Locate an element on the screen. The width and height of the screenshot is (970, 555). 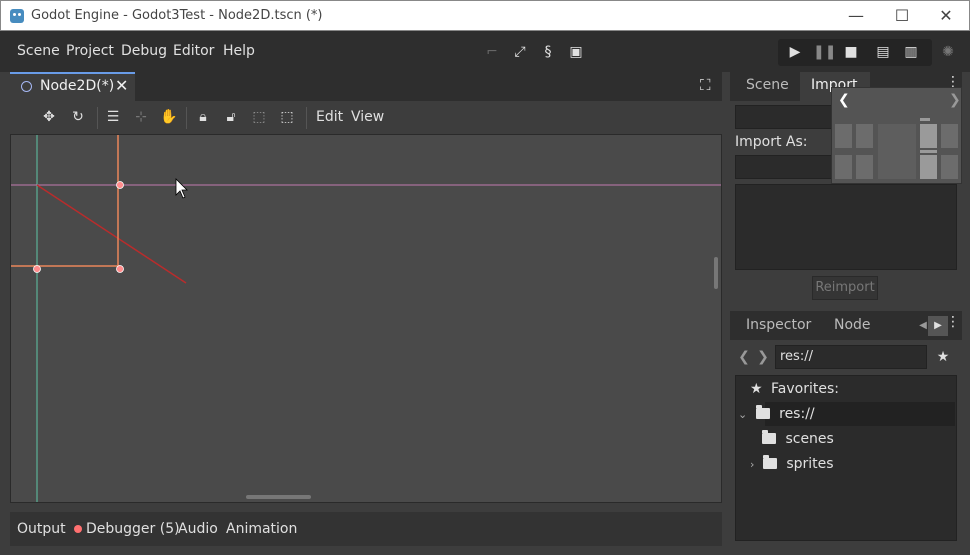
edit-menu: Edit is located at coordinates (329, 117).